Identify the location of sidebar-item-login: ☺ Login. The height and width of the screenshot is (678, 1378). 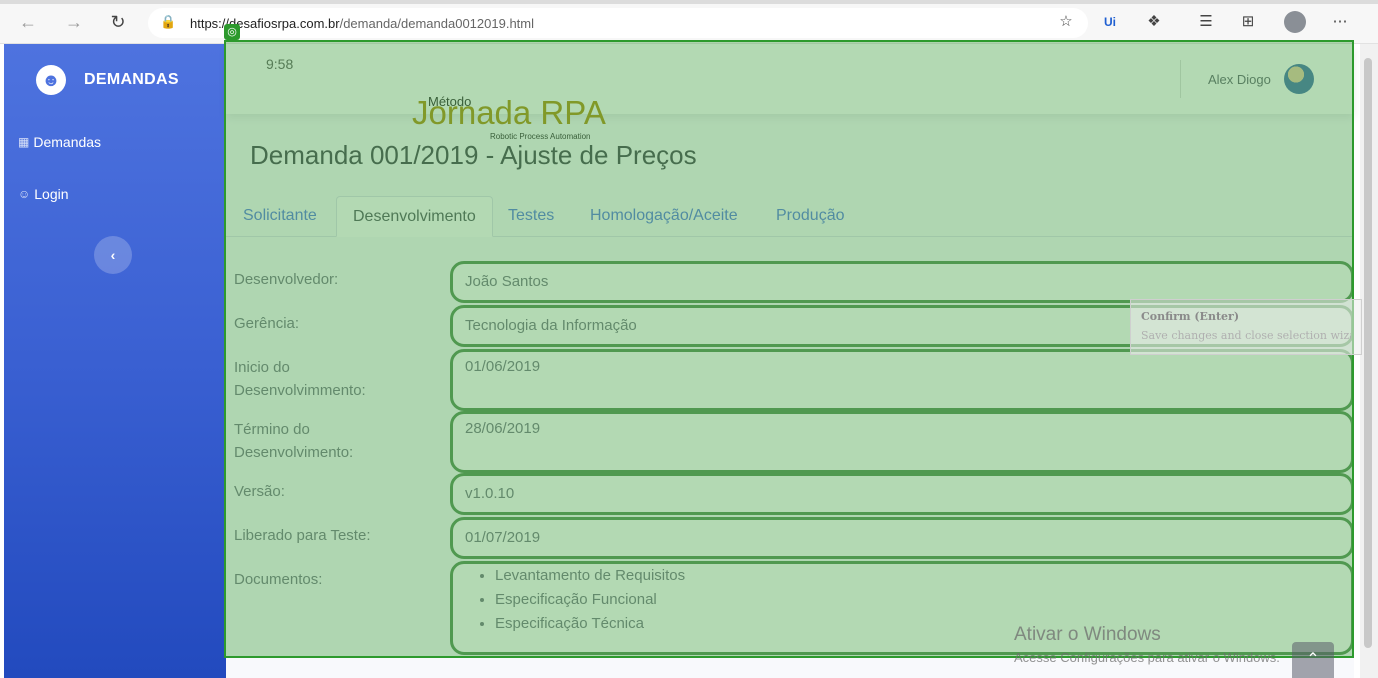
(43, 194).